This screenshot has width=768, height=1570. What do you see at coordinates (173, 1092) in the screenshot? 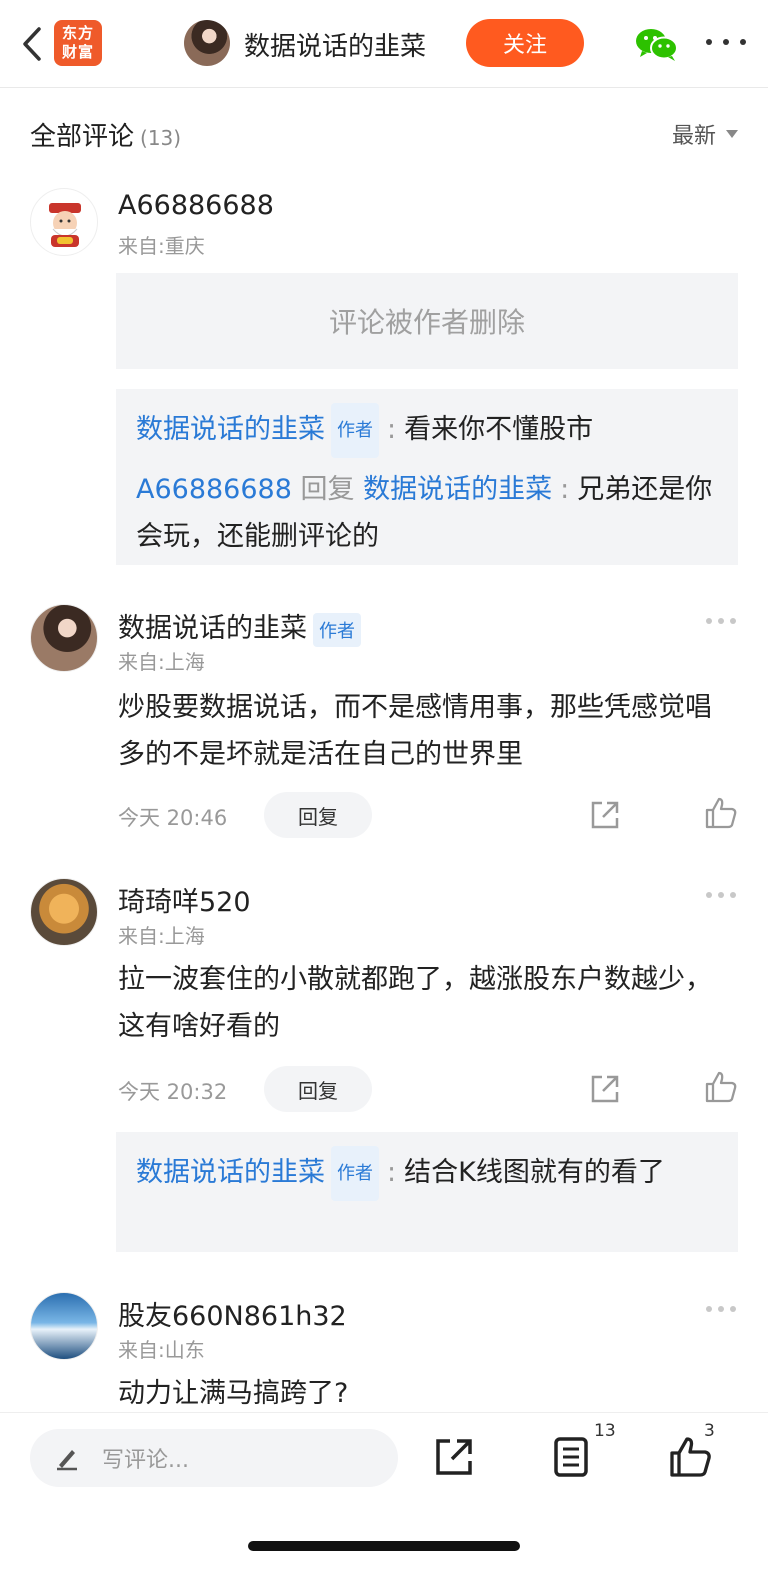
I see `comment-time: 今天 20:32` at bounding box center [173, 1092].